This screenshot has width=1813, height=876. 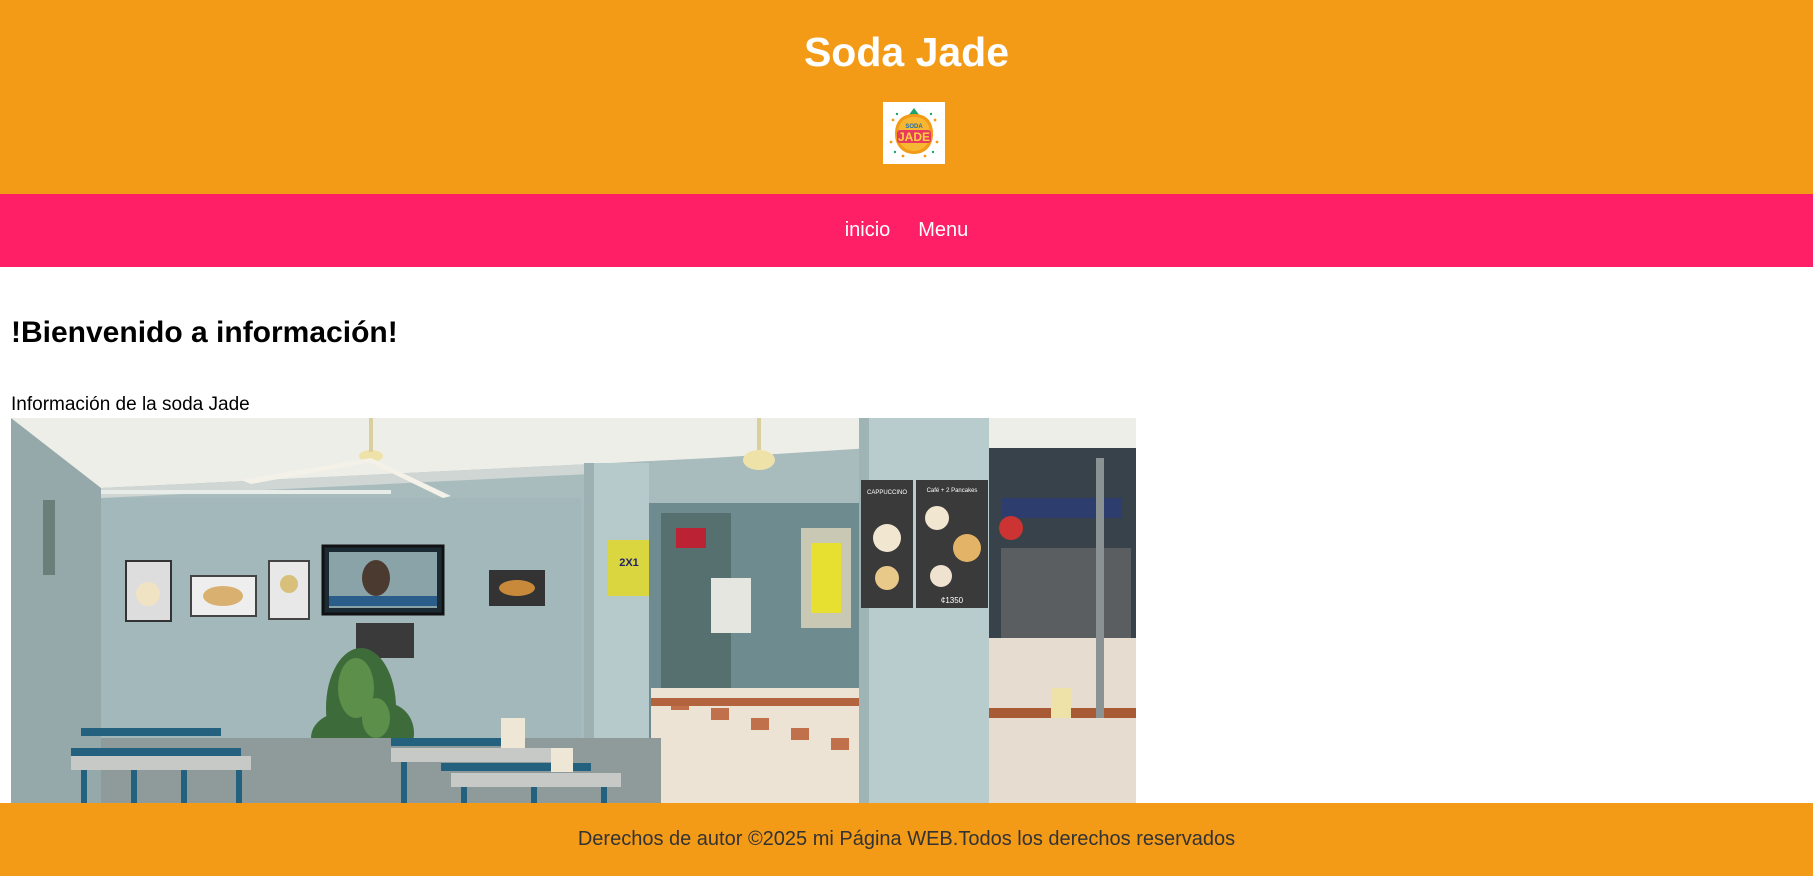 I want to click on poster-2x1-text: 2X1, so click(x=629, y=563).